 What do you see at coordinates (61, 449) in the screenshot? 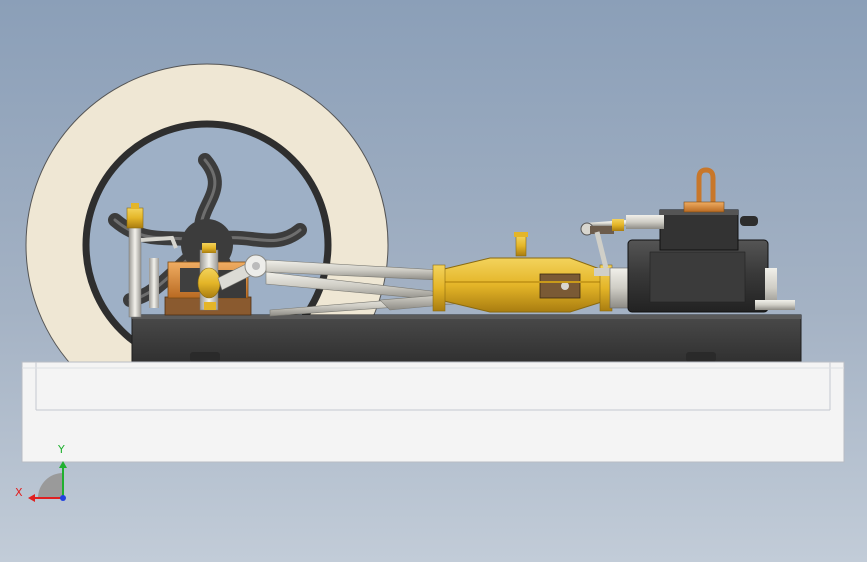
I see `axis-y-label: Y` at bounding box center [61, 449].